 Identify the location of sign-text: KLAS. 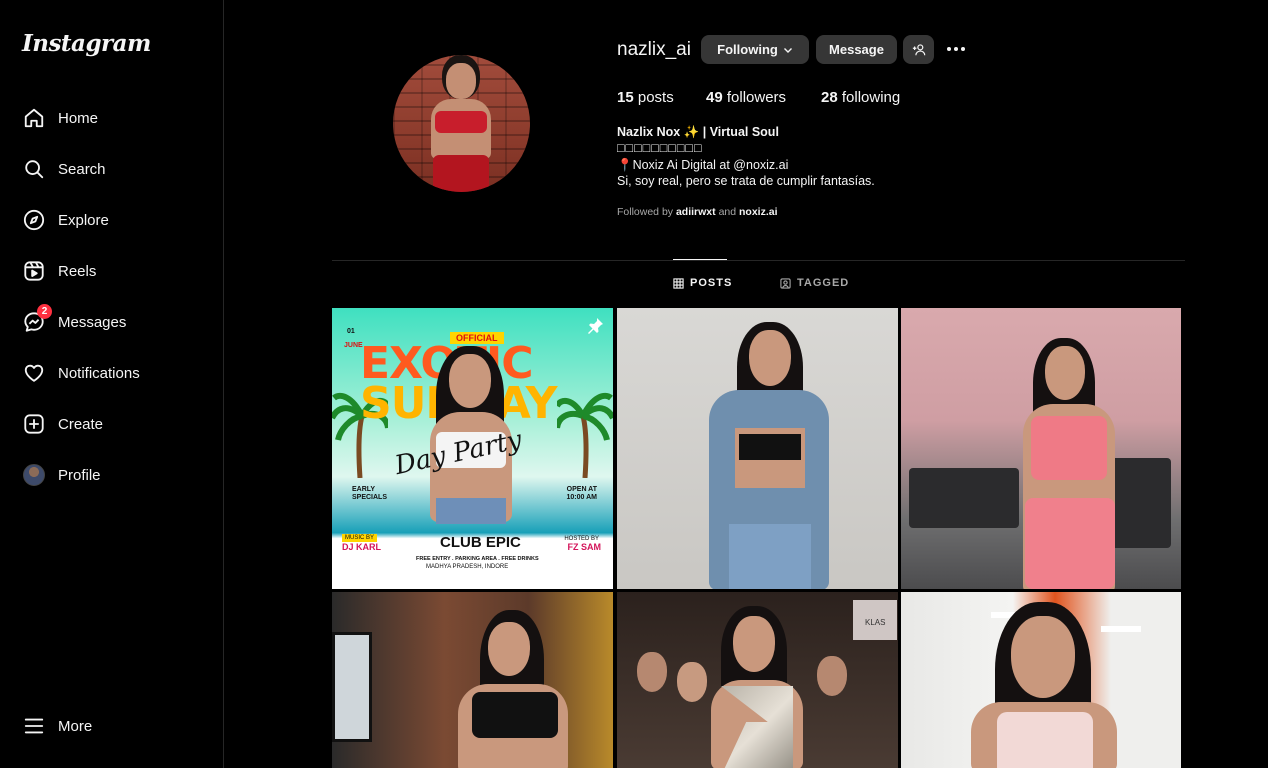
(875, 622).